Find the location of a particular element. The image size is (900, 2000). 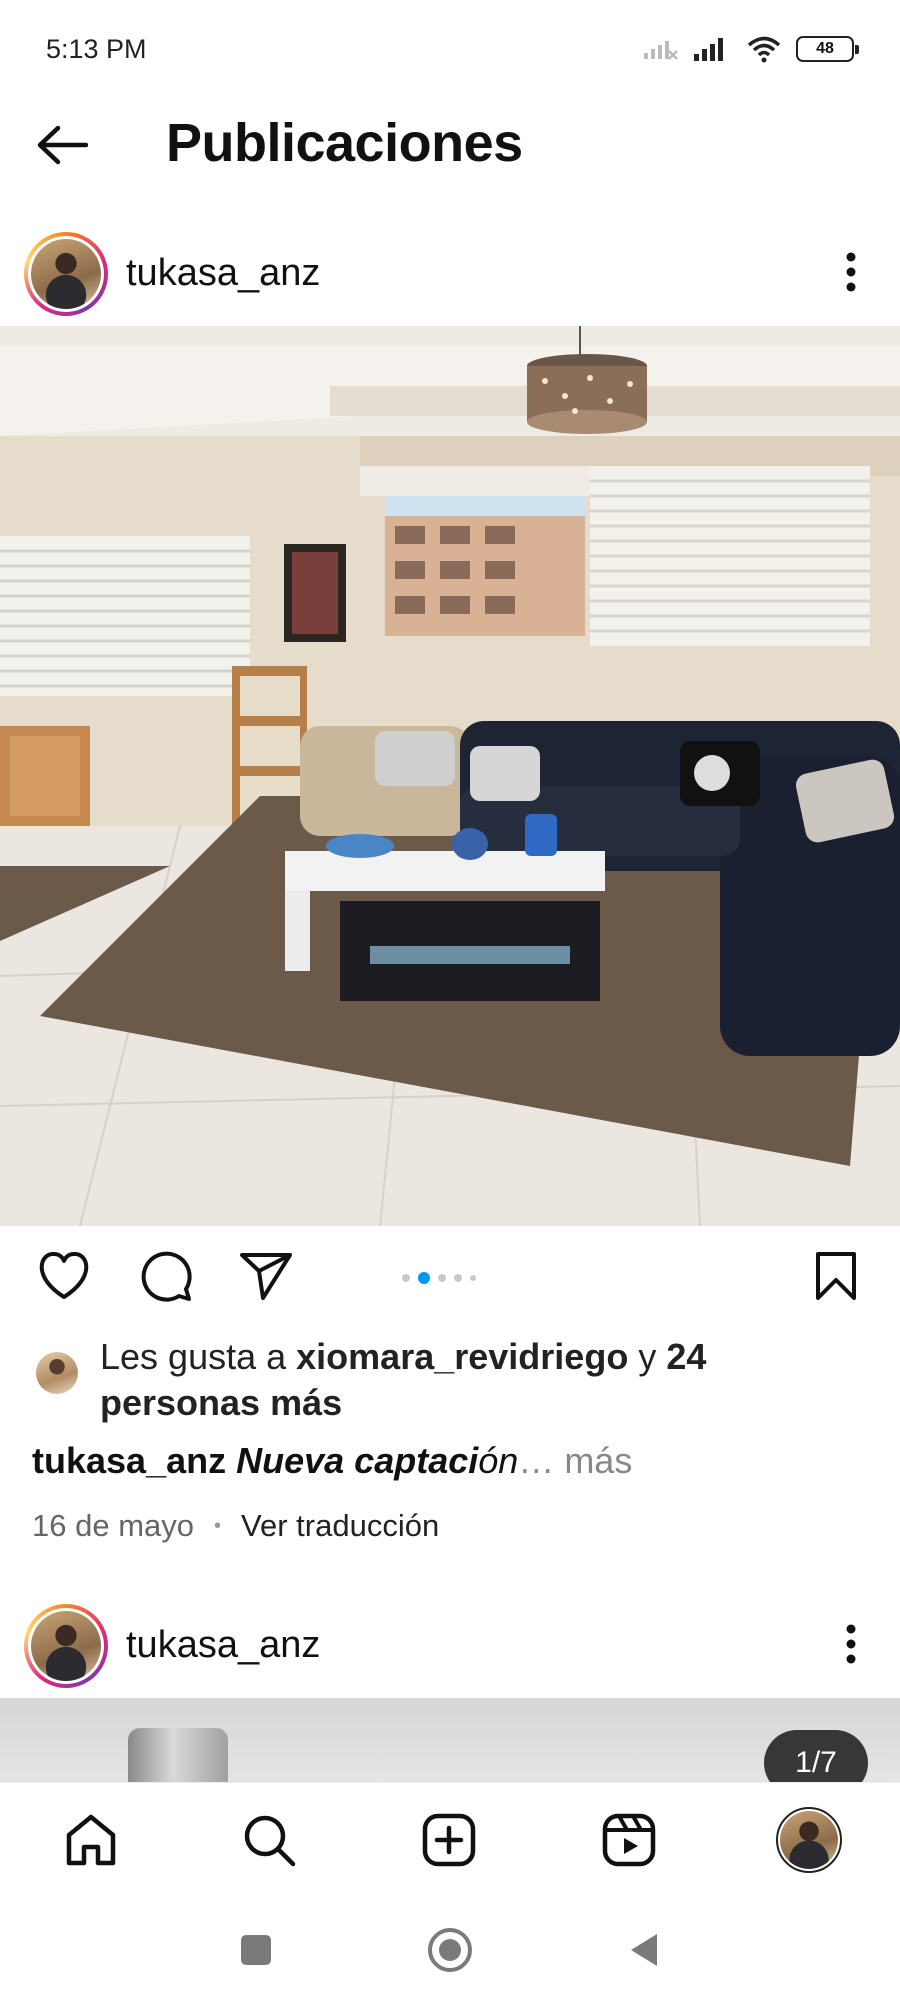

caption-text-bold: Nueva captaci is located at coordinates (357, 1460).